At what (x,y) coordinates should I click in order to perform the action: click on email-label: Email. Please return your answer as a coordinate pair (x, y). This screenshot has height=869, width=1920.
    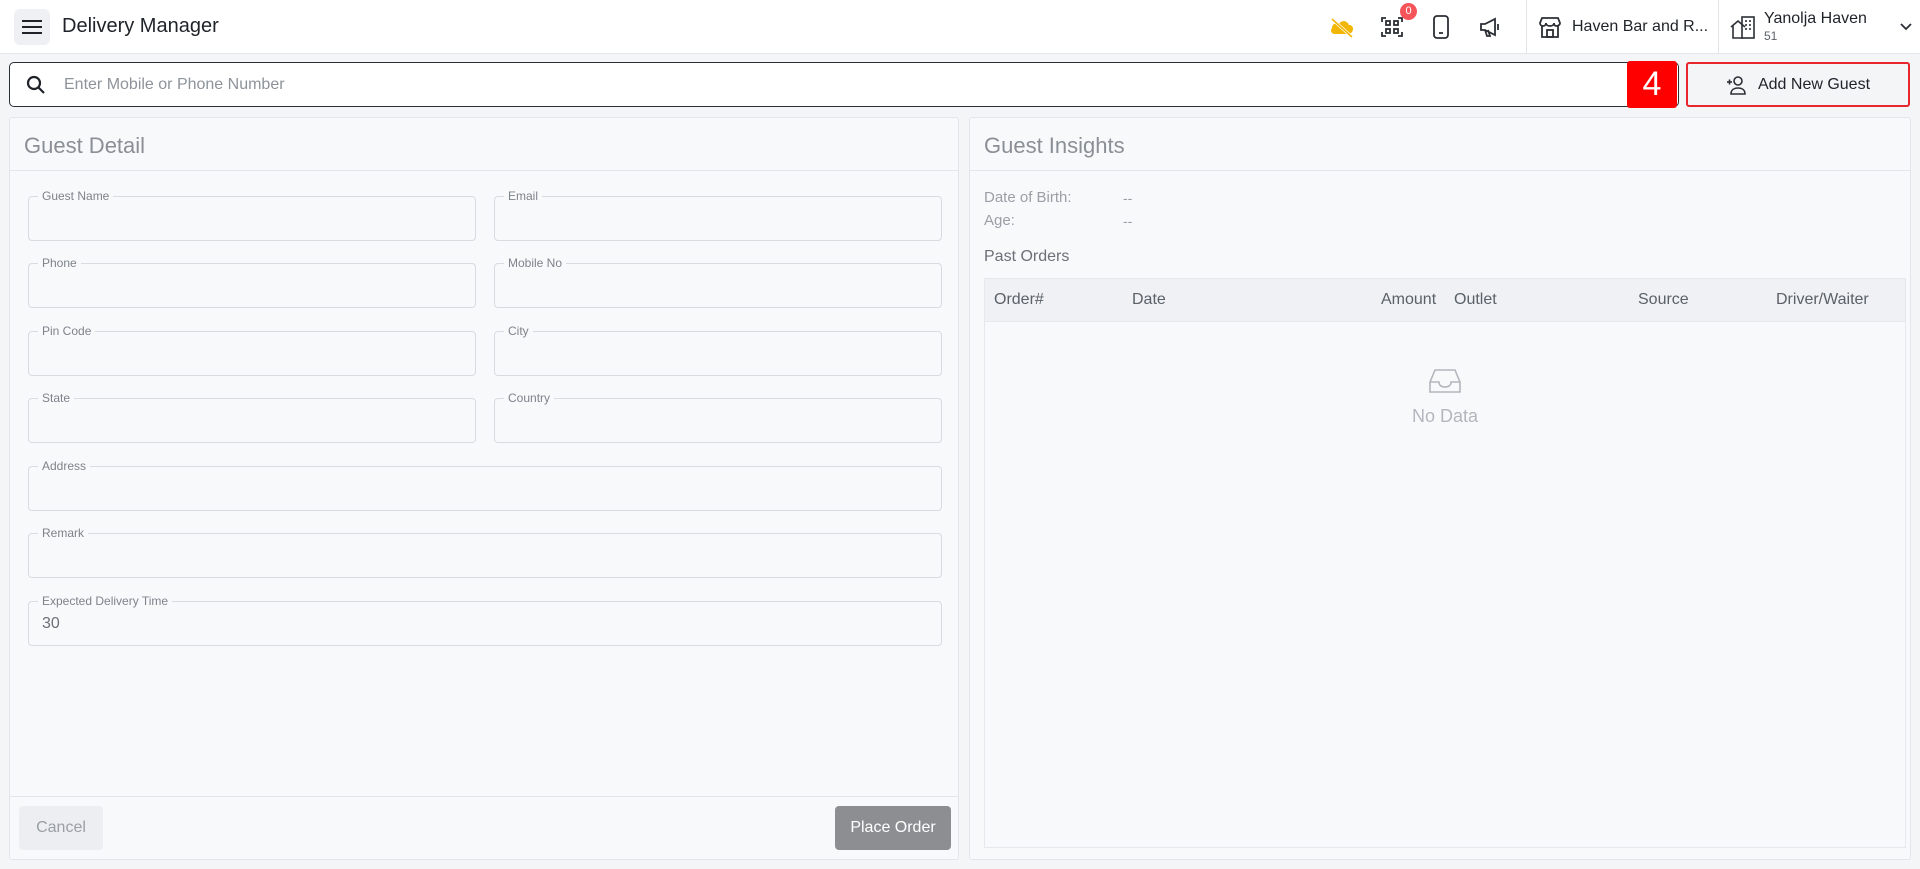
    Looking at the image, I should click on (523, 196).